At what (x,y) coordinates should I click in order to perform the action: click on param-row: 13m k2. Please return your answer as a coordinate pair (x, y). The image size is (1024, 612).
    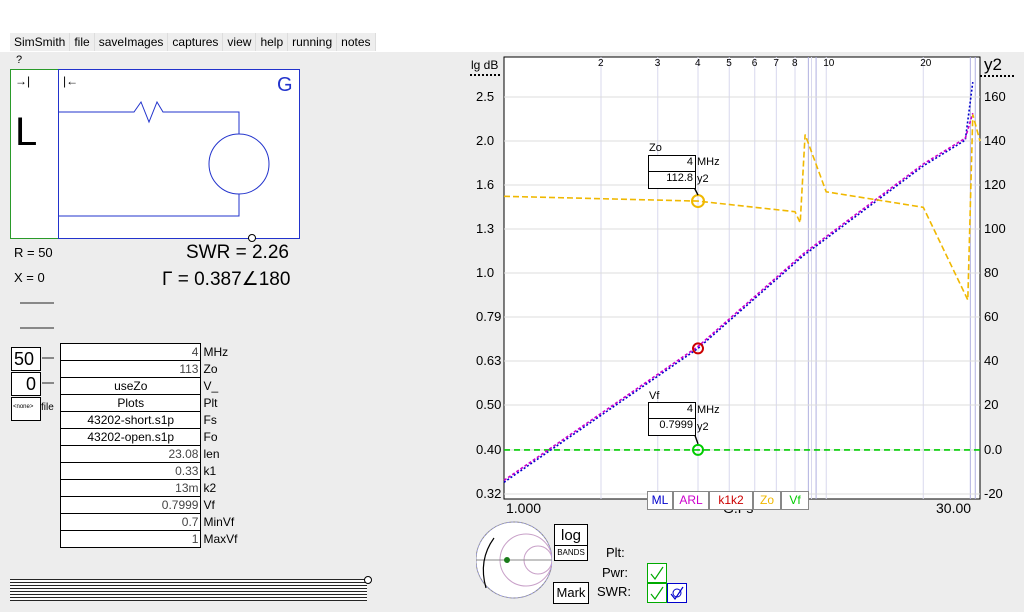
    Looking at the image, I should click on (149, 488).